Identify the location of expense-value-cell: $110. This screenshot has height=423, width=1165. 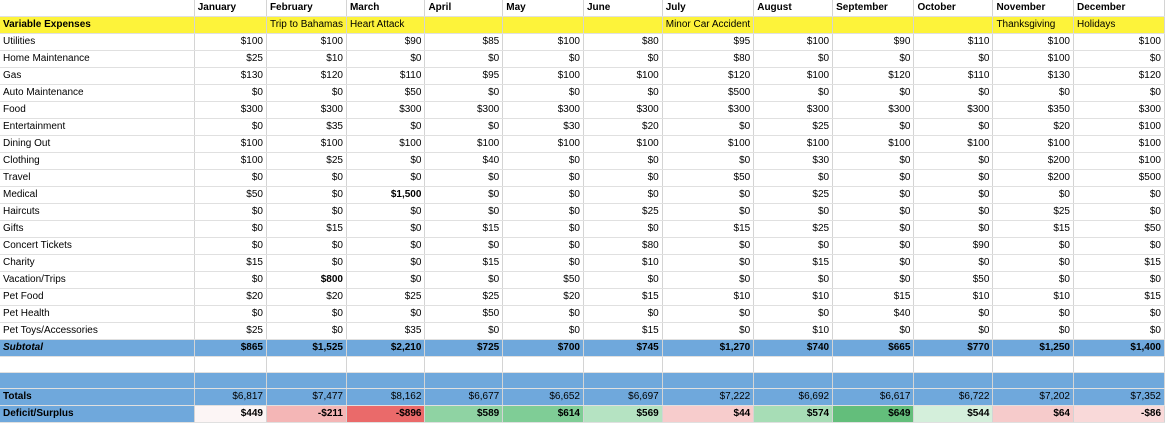
(386, 76).